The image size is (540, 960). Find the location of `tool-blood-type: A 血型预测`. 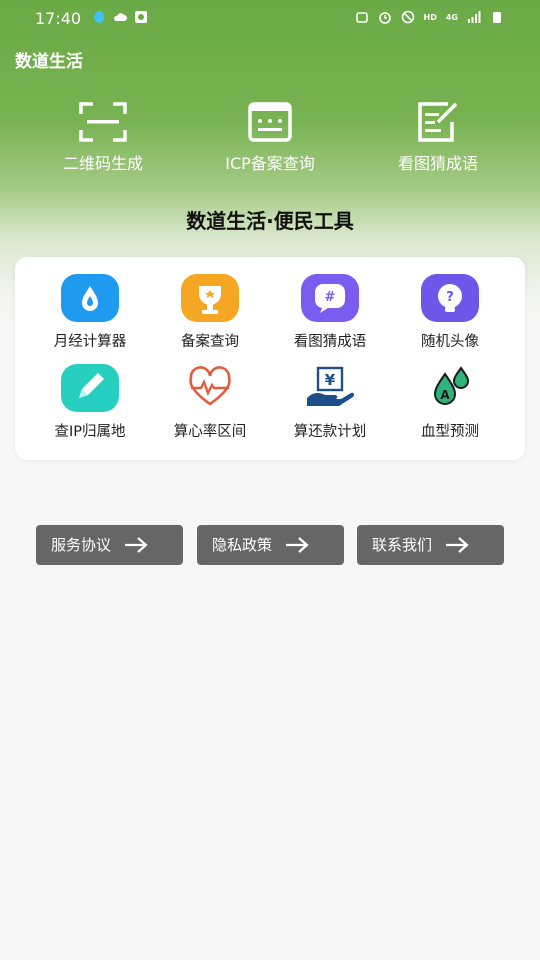

tool-blood-type: A 血型预测 is located at coordinates (450, 402).